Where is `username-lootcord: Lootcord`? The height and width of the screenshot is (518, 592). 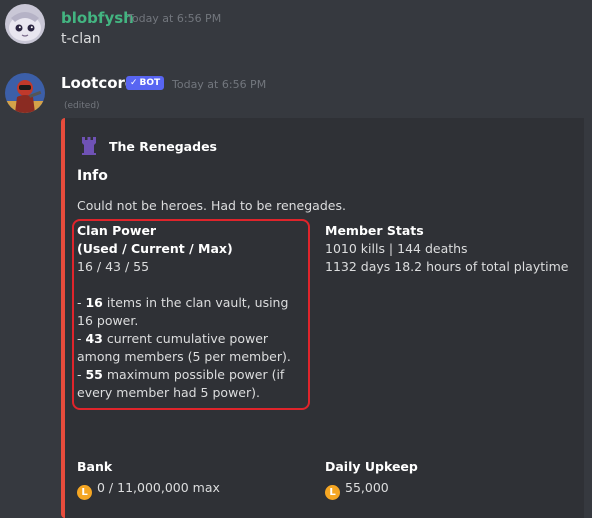
username-lootcord: Lootcord is located at coordinates (98, 83).